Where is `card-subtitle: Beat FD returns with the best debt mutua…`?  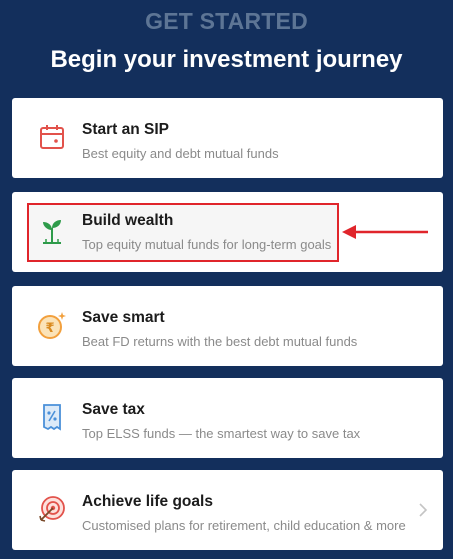 card-subtitle: Beat FD returns with the best debt mutua… is located at coordinates (220, 341).